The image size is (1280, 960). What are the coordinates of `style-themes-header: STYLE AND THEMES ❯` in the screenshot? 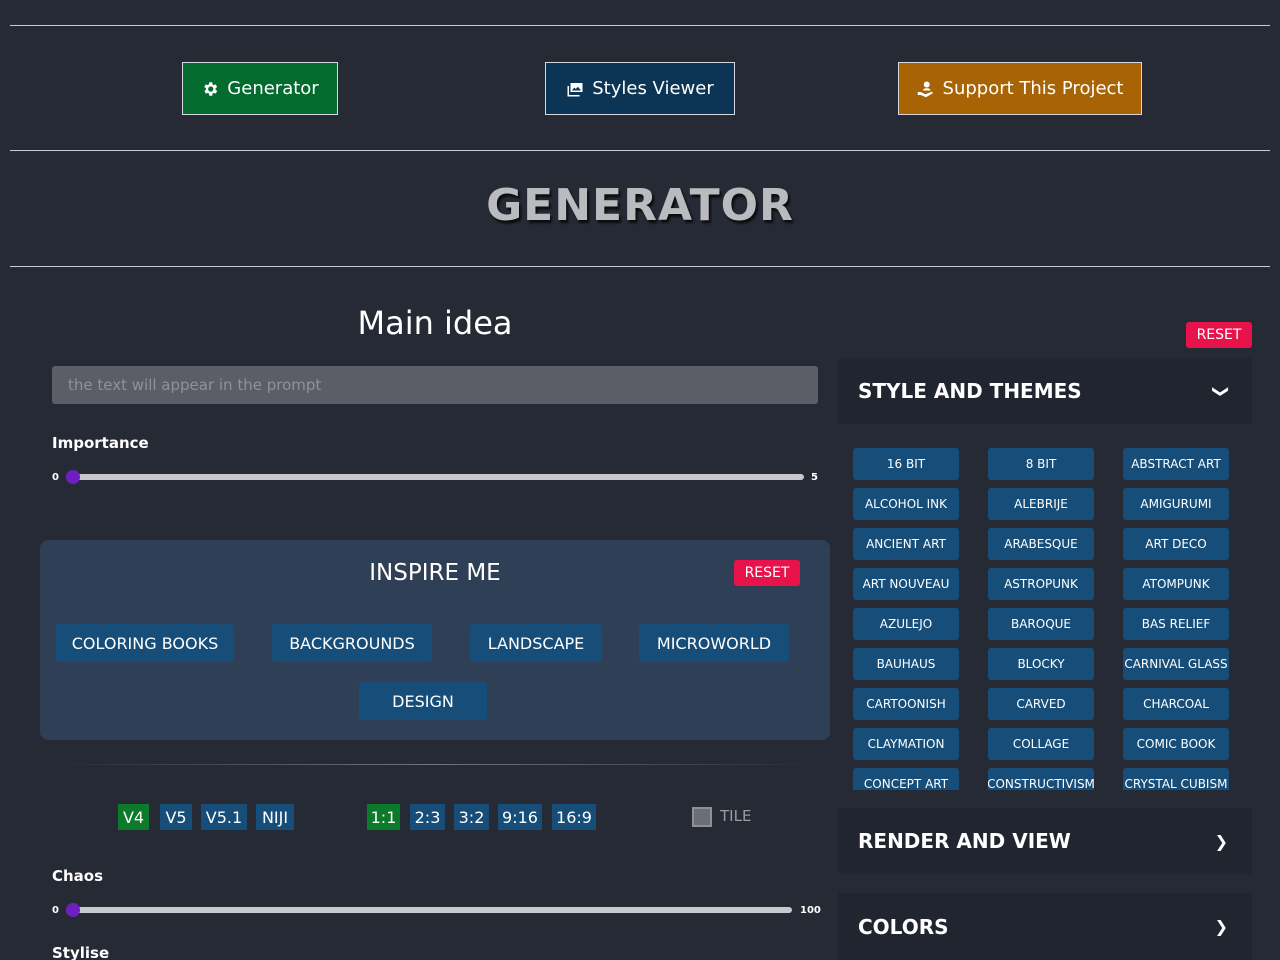 It's located at (1045, 391).